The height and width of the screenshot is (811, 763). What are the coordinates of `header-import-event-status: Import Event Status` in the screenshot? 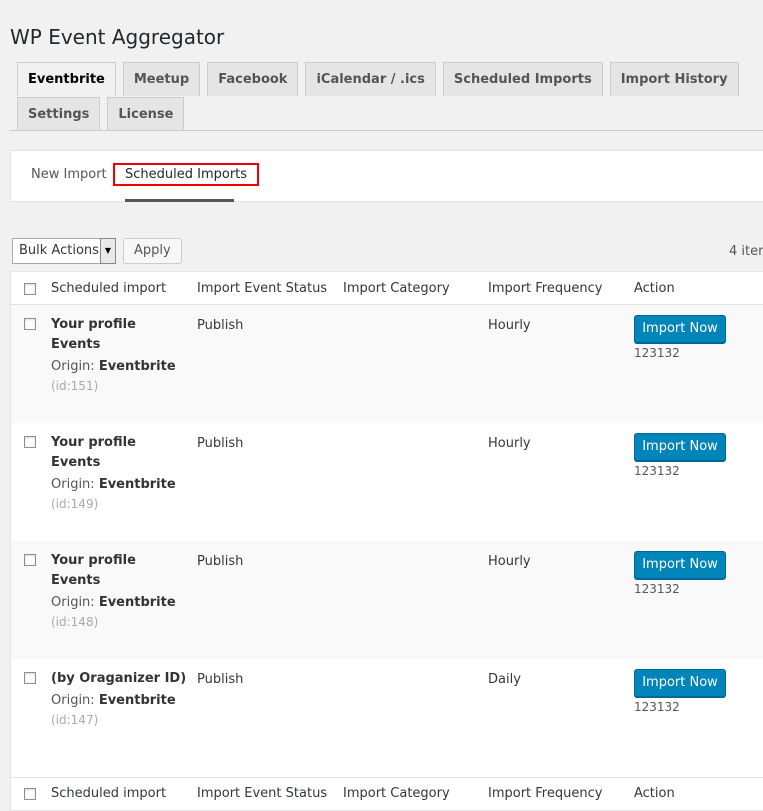 It's located at (262, 288).